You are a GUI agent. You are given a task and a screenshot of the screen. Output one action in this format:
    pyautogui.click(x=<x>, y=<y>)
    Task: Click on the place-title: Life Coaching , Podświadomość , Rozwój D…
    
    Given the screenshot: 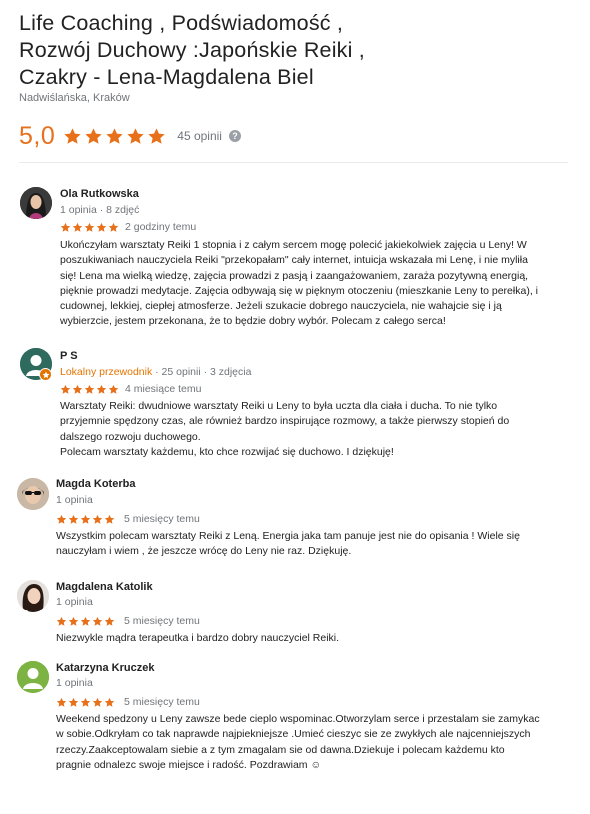 What is the action you would take?
    pyautogui.click(x=192, y=50)
    